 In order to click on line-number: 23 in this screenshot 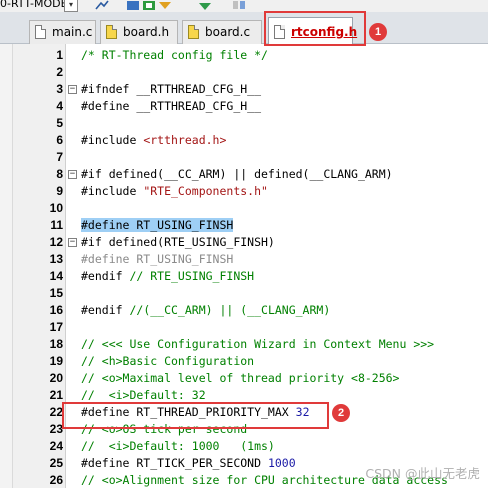, I will do `click(56, 429)`.